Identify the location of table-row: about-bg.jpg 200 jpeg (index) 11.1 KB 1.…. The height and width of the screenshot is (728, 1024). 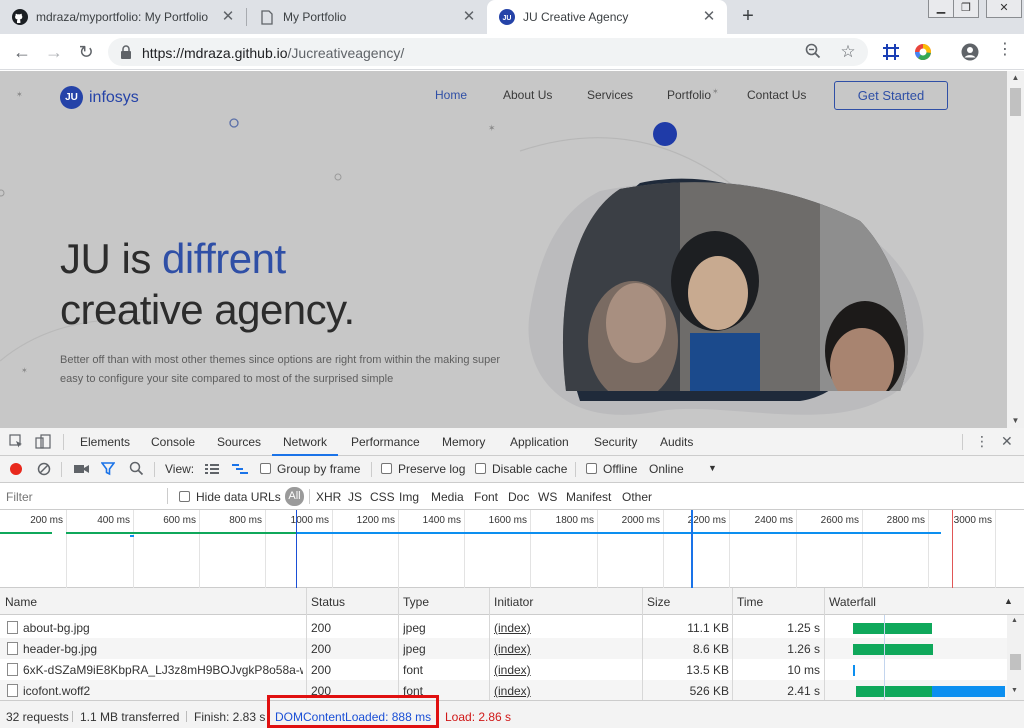
(503, 627).